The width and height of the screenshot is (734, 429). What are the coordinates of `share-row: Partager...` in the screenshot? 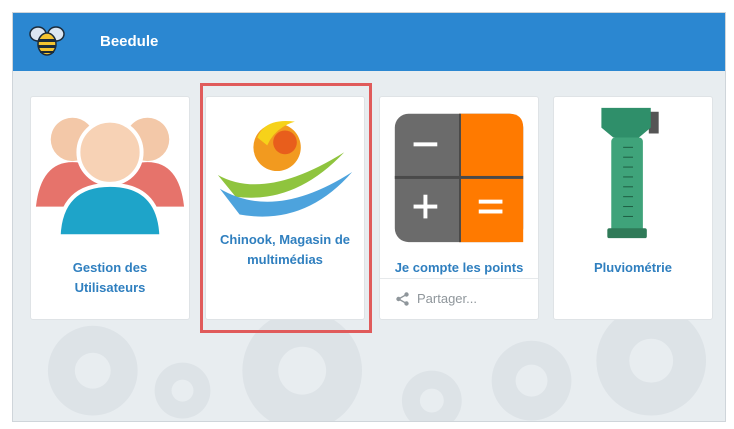 It's located at (459, 299).